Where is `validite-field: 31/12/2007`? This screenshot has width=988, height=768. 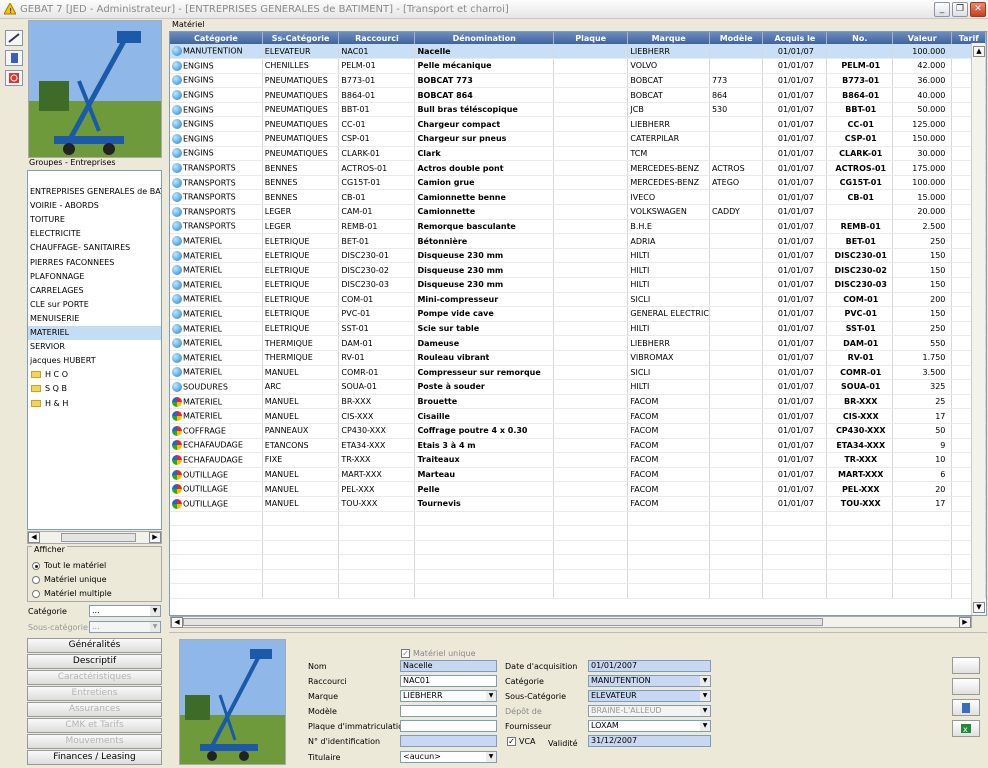 validite-field: 31/12/2007 is located at coordinates (649, 741).